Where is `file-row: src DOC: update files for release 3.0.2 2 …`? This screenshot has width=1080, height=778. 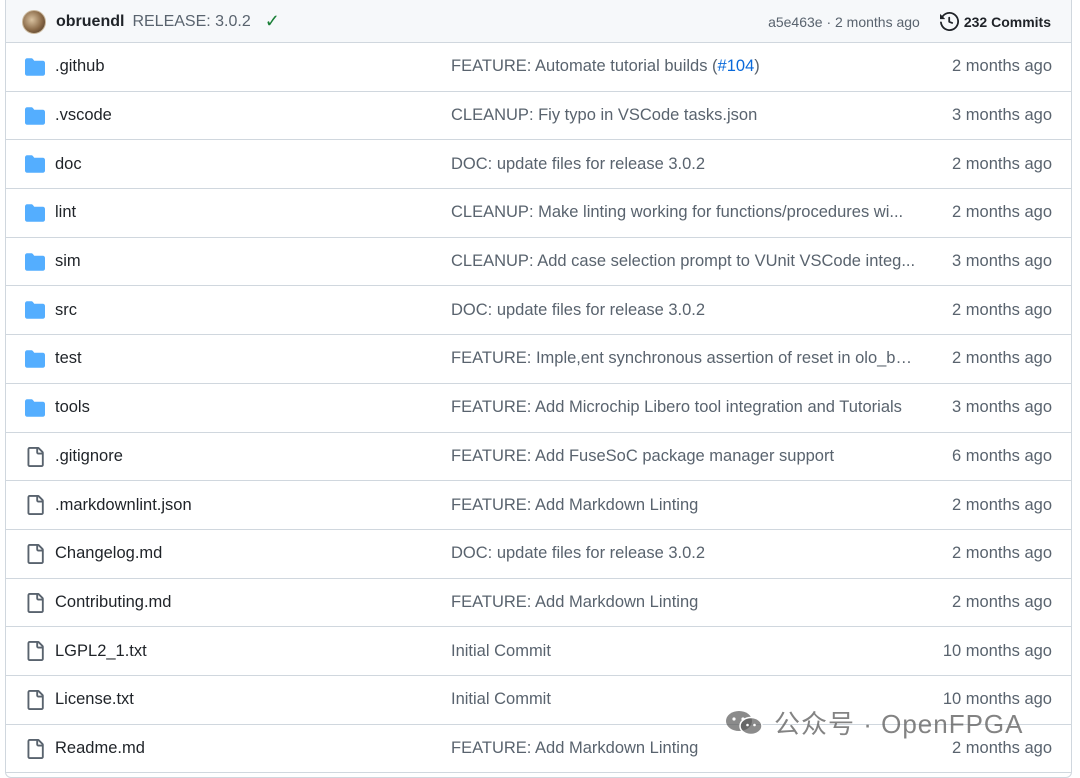
file-row: src DOC: update files for release 3.0.2 2 … is located at coordinates (538, 311).